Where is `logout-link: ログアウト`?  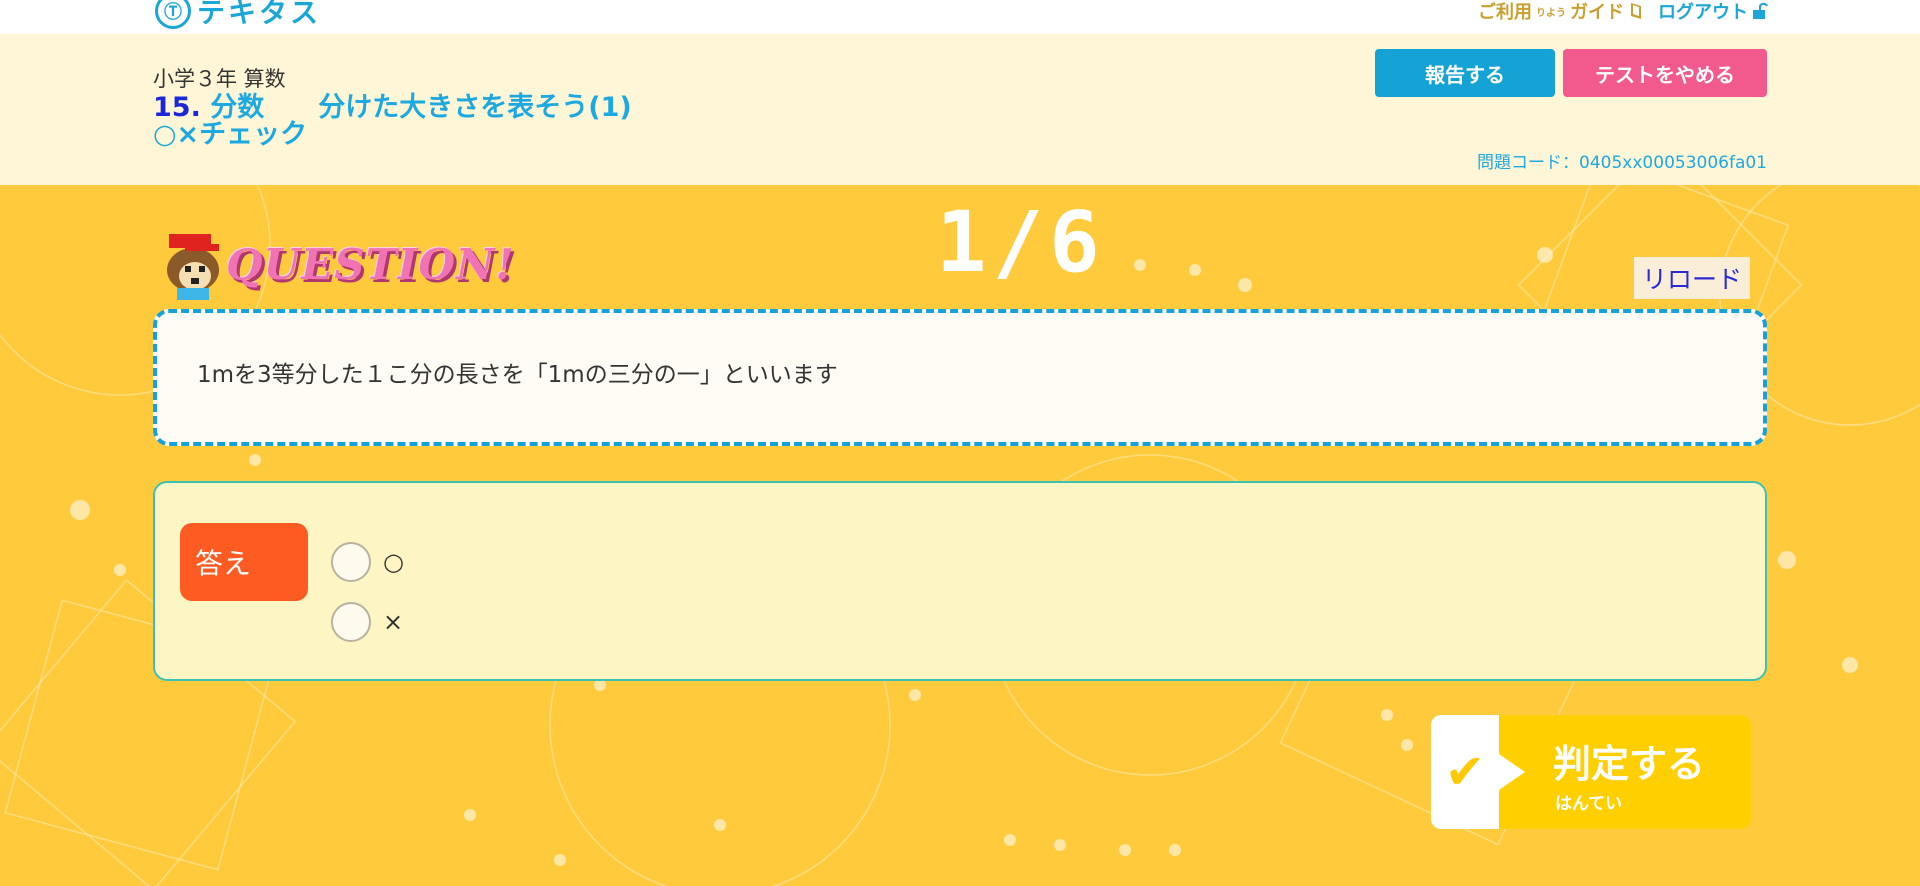
logout-link: ログアウト is located at coordinates (1713, 12).